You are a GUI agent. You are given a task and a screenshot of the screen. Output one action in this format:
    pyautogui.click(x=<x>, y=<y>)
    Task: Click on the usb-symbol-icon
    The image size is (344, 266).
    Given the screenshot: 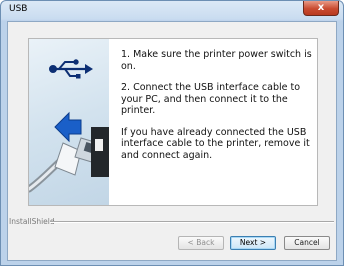 What is the action you would take?
    pyautogui.click(x=71, y=69)
    